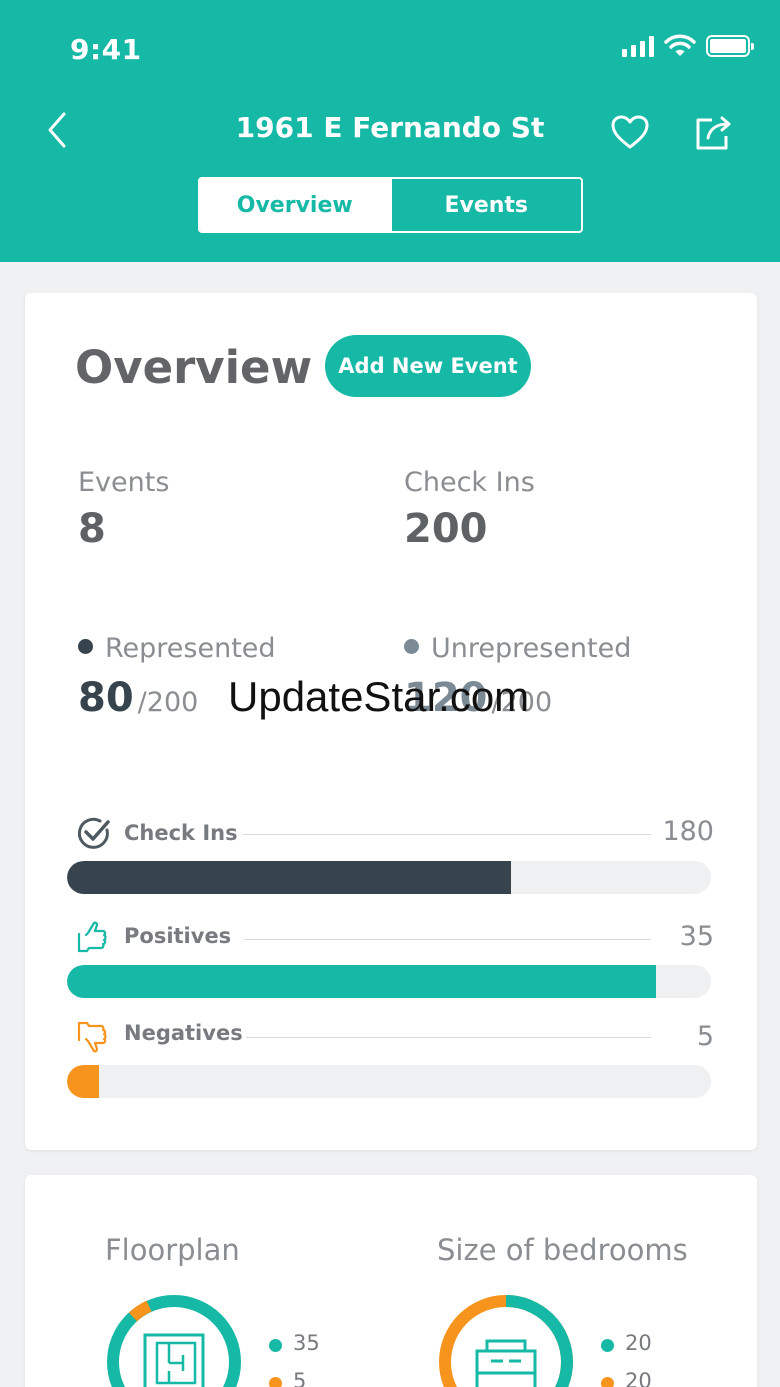 The image size is (780, 1387). Describe the element at coordinates (714, 132) in the screenshot. I see `share-icon` at that location.